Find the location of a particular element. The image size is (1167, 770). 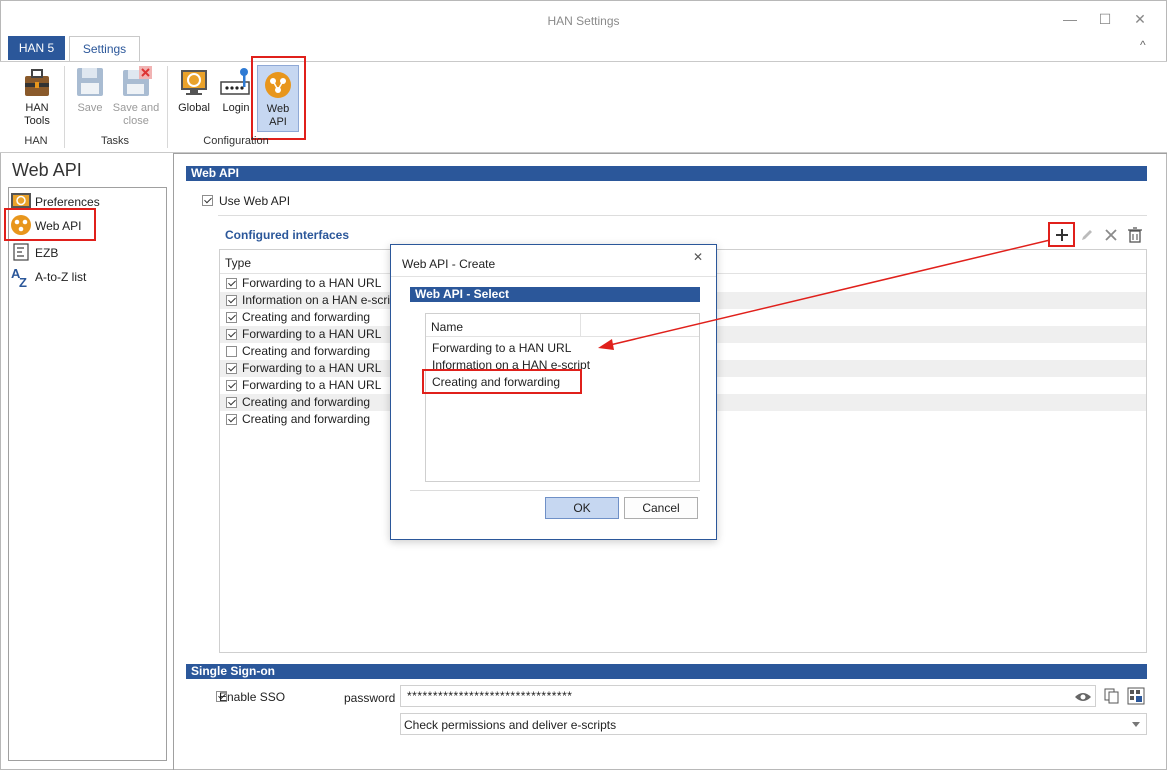

ok-button: OK is located at coordinates (582, 508).